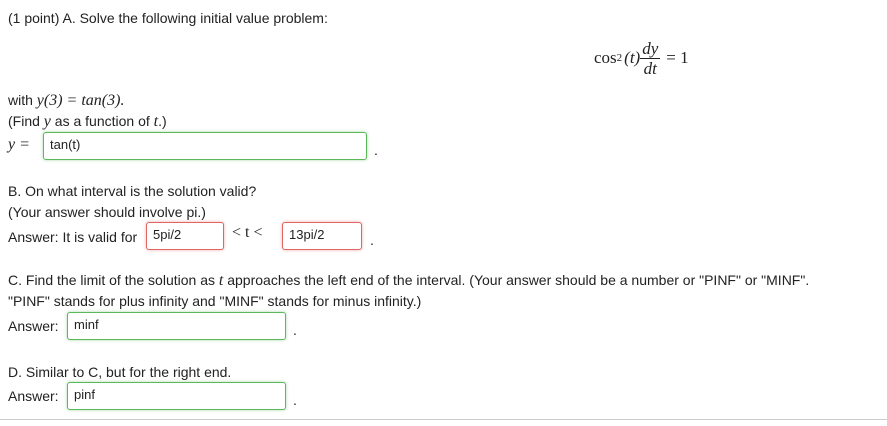  What do you see at coordinates (33, 396) in the screenshot?
I see `part-d-answer-label: Answer:` at bounding box center [33, 396].